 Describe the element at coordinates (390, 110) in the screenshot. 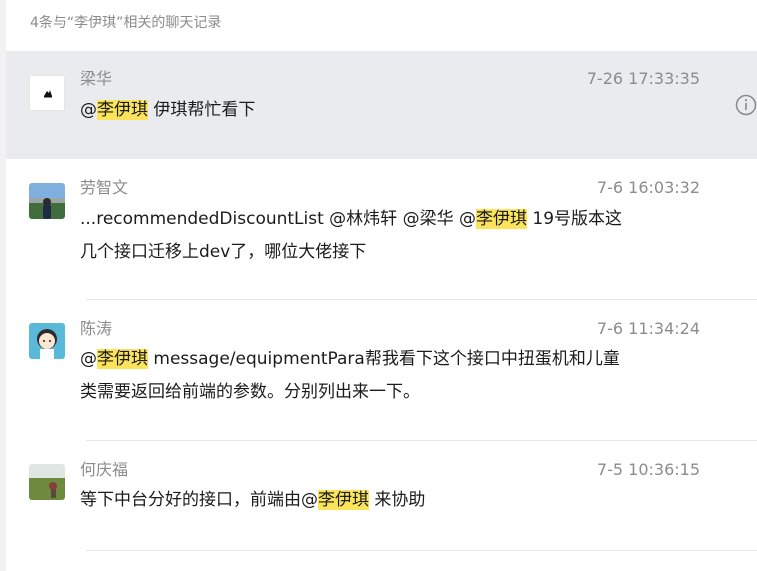

I see `message-text: @李伊琪 伊琪帮忙看下` at that location.